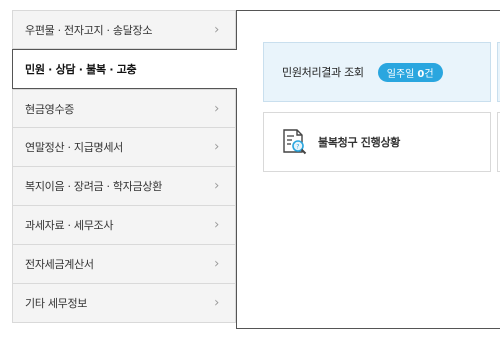 This screenshot has height=340, width=500. I want to click on sidebar-item-e-tax-invoice: 전자세금계산서 ›, so click(124, 264).